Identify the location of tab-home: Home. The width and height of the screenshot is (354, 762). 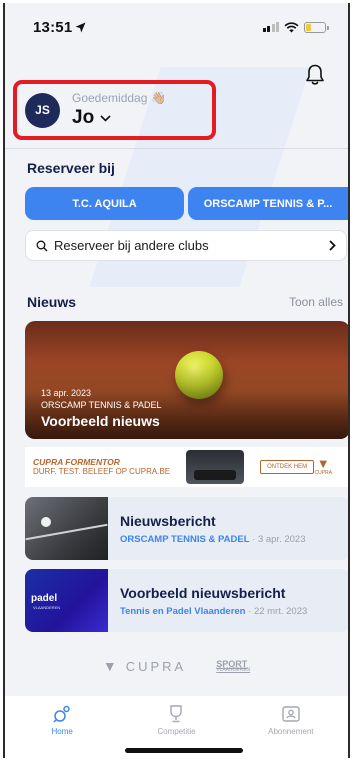
(62, 731).